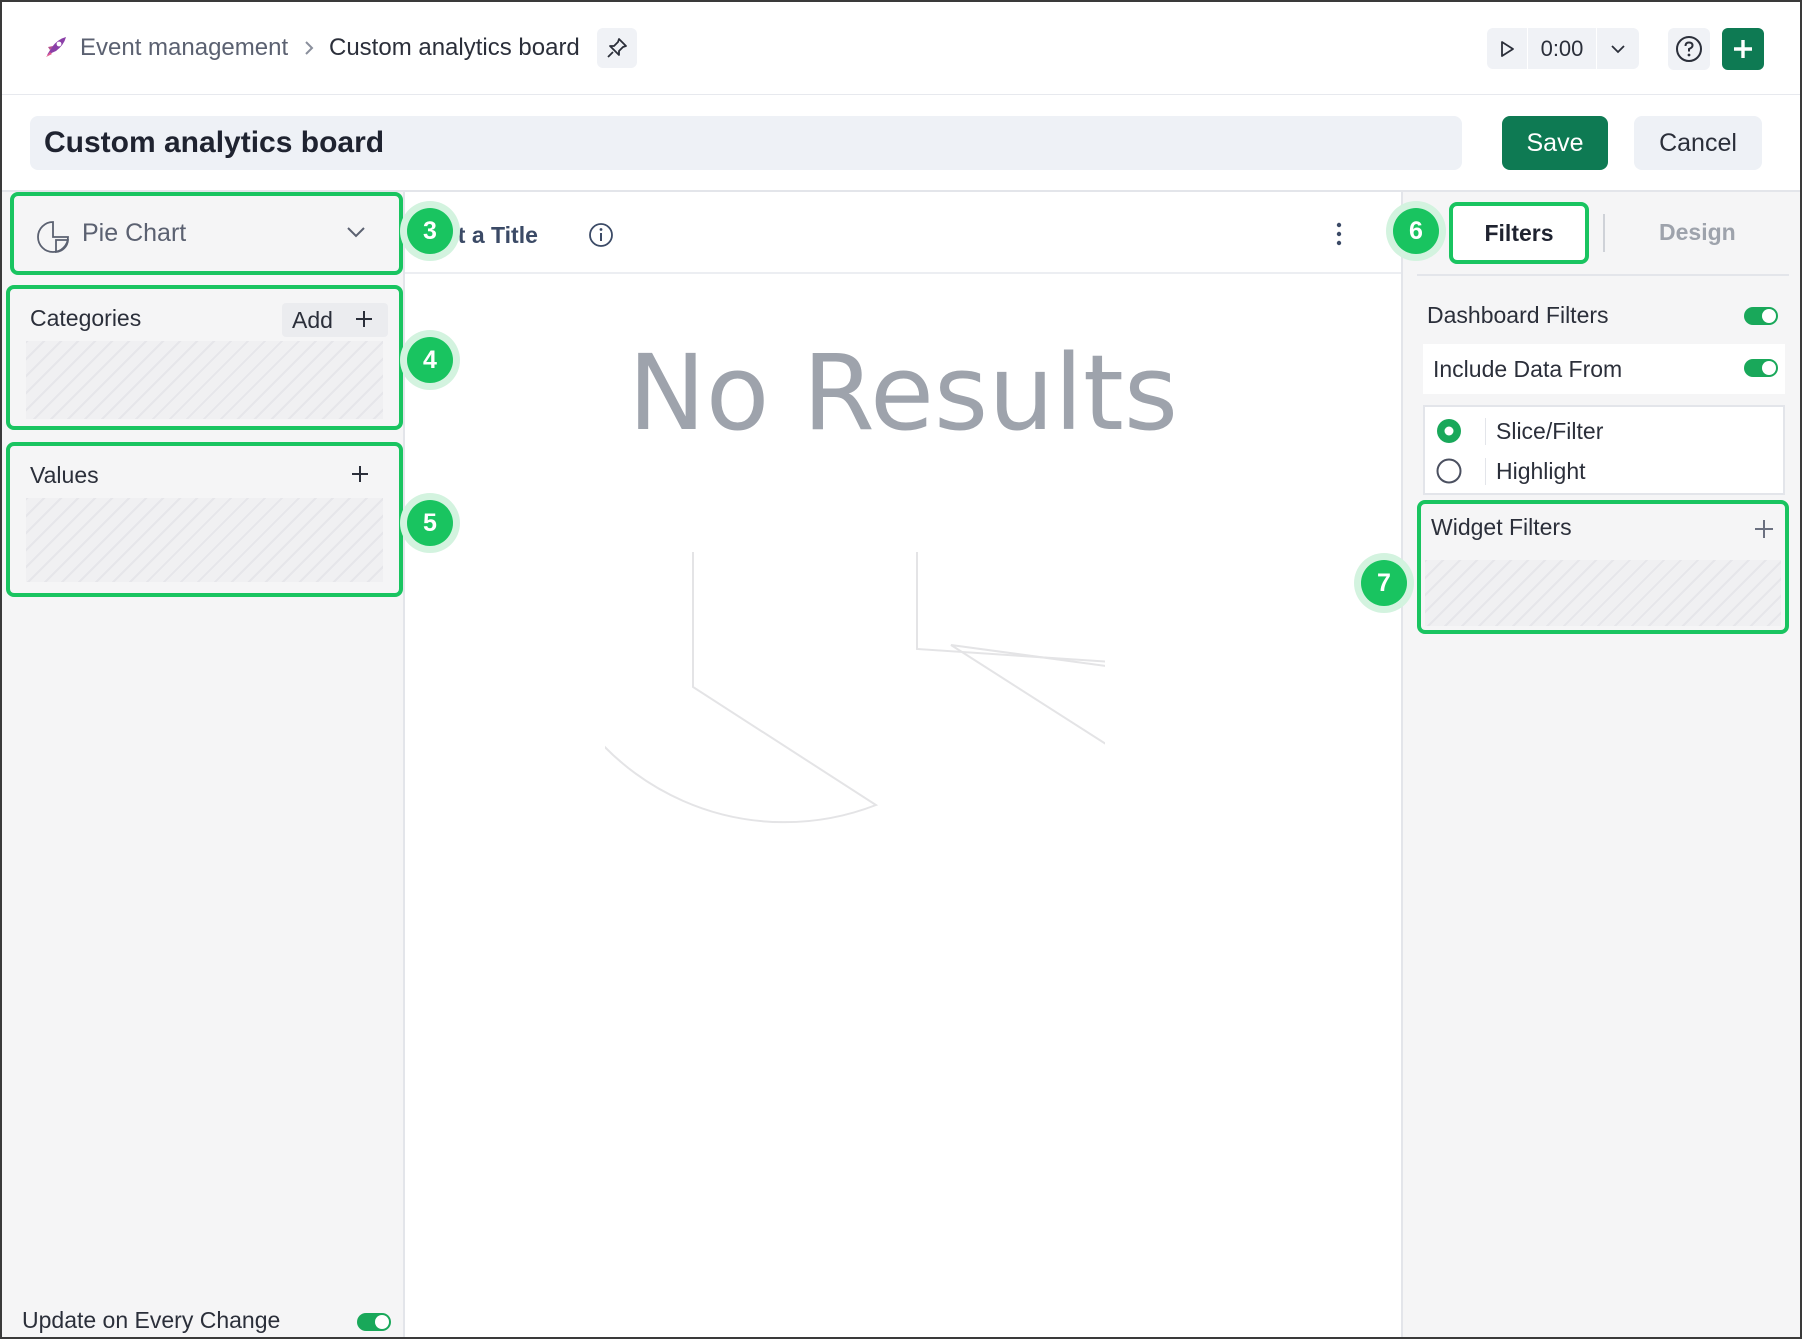 Image resolution: width=1802 pixels, height=1339 pixels. I want to click on help-button, so click(1689, 49).